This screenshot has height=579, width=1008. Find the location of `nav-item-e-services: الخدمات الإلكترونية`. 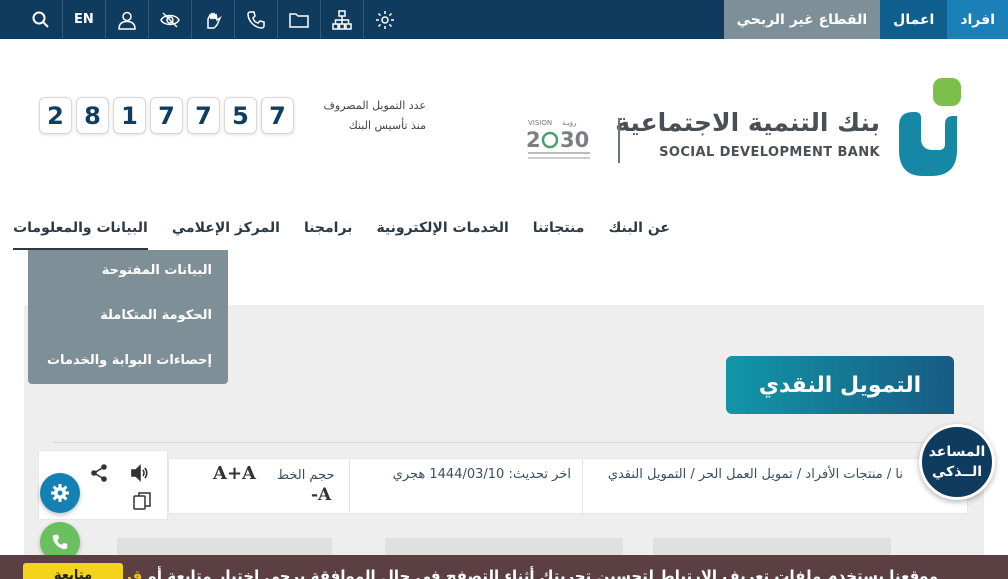

nav-item-e-services: الخدمات الإلكترونية is located at coordinates (442, 235).